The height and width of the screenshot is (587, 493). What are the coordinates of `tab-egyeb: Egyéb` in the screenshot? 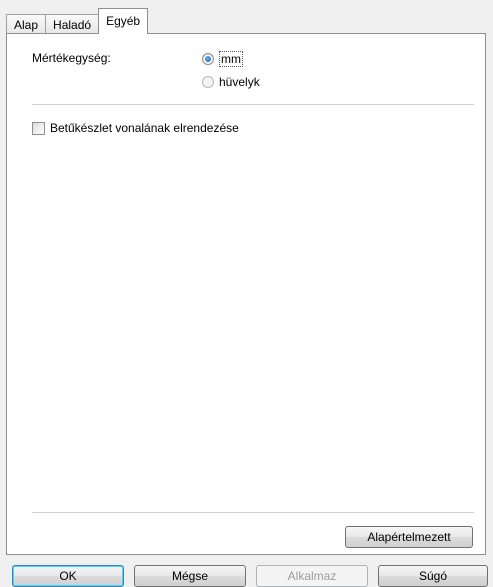 It's located at (123, 21).